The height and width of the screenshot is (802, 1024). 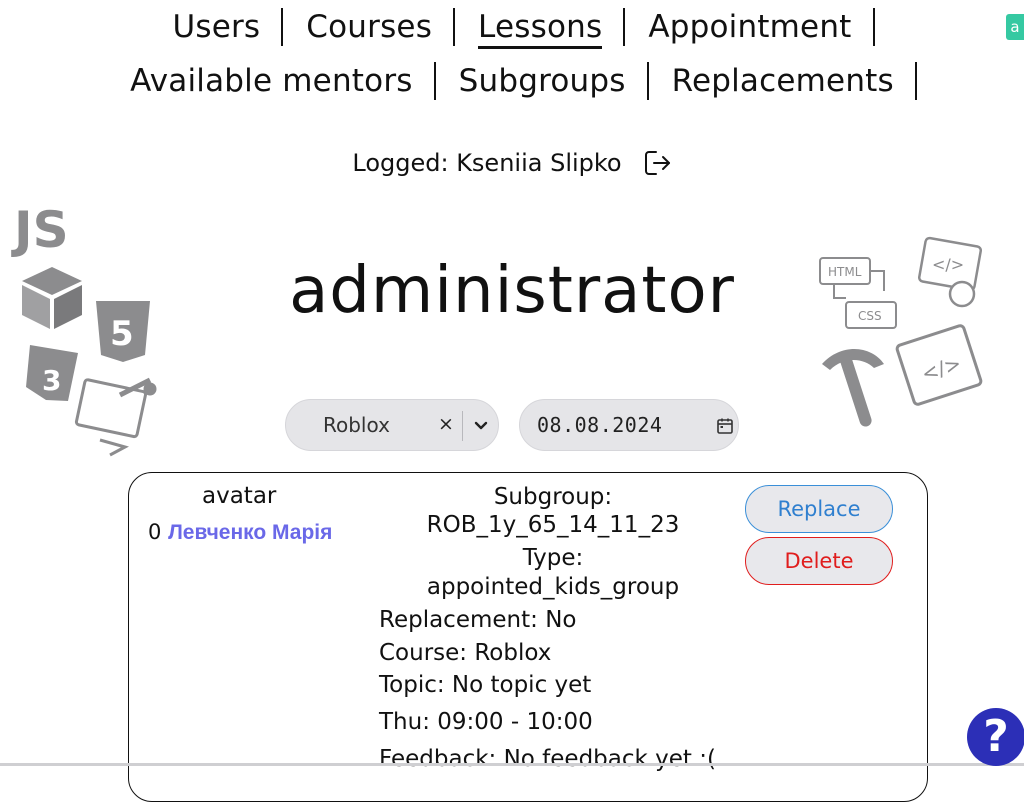 I want to click on nav-courses: Courses, so click(x=369, y=27).